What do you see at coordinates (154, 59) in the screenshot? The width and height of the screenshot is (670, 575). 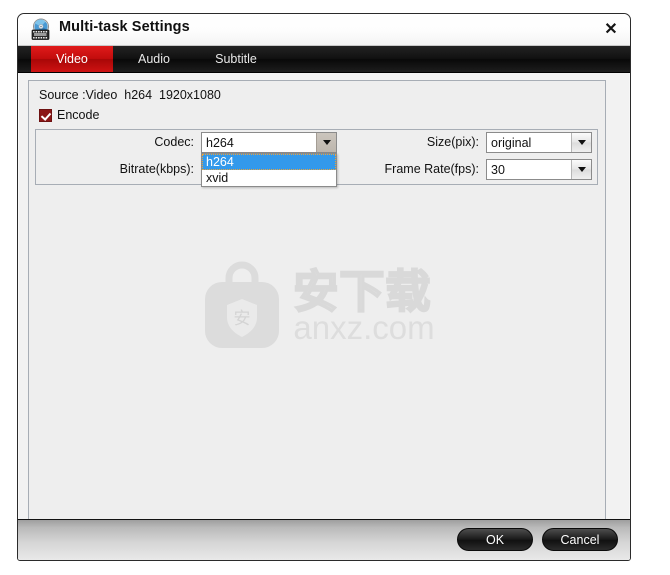 I see `tab-audio: Audio` at bounding box center [154, 59].